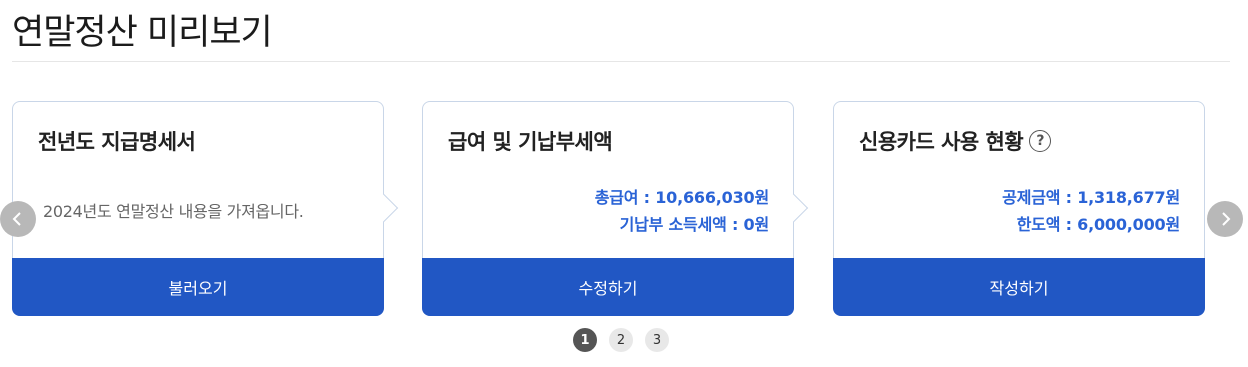  I want to click on load-button: 불러오기, so click(198, 287).